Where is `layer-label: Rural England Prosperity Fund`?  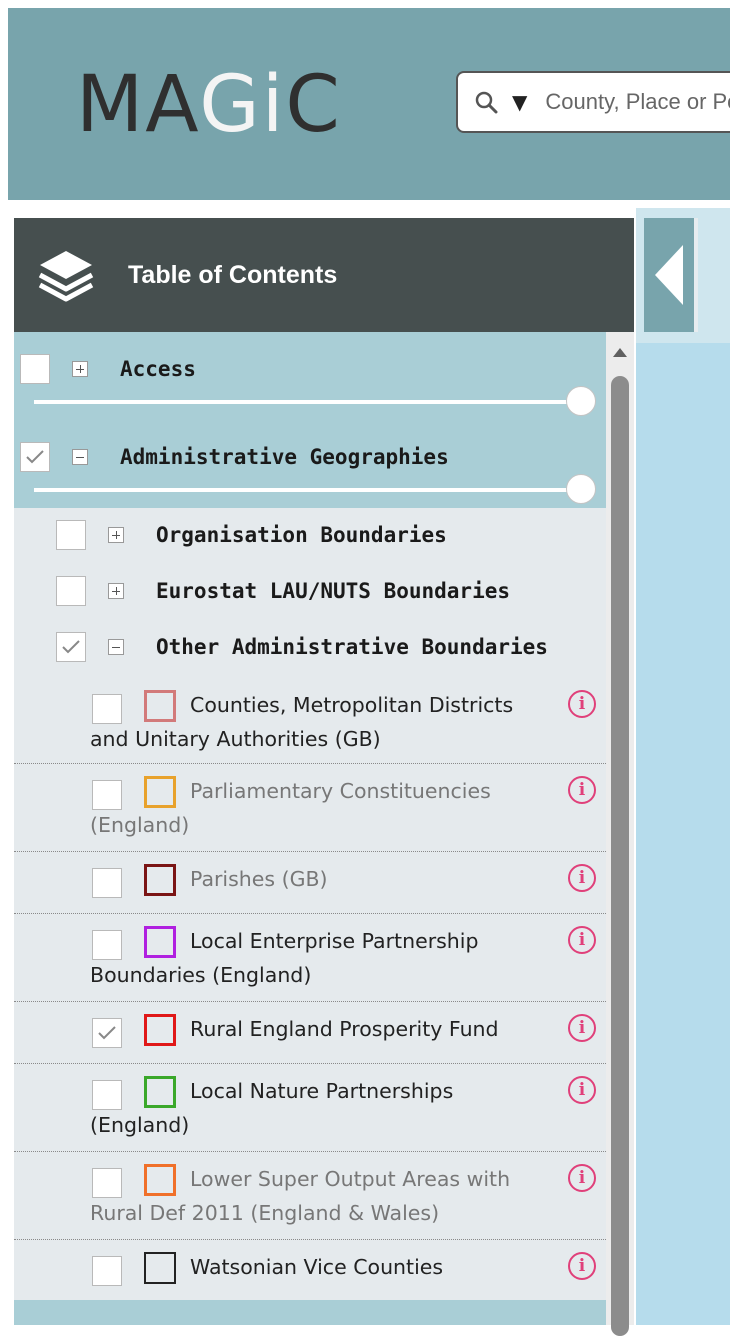
layer-label: Rural England Prosperity Fund is located at coordinates (344, 1029).